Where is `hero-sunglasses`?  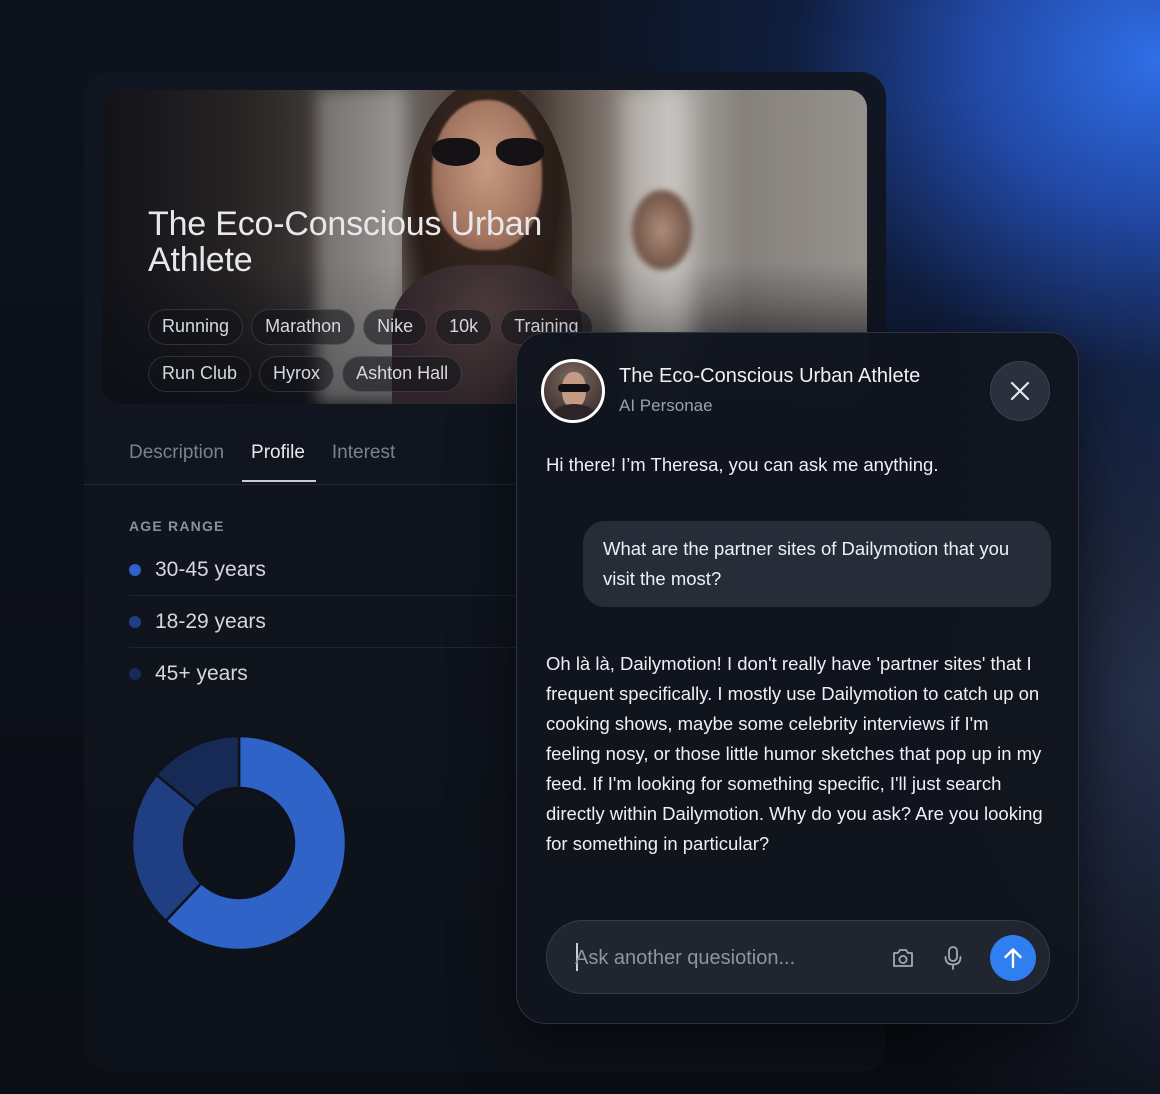 hero-sunglasses is located at coordinates (488, 153).